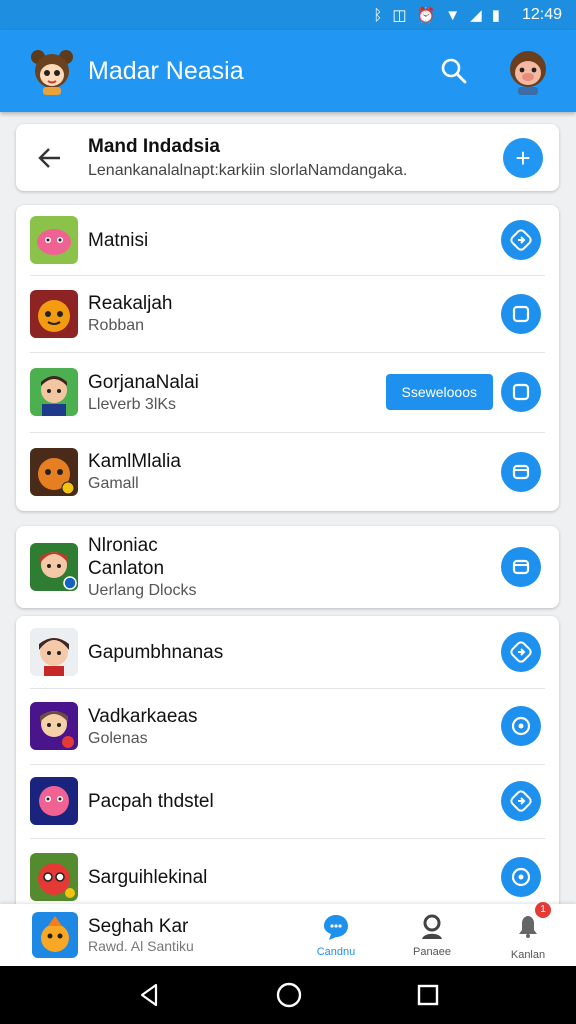 Image resolution: width=576 pixels, height=1024 pixels. I want to click on item-title: Gapumbhnanas, so click(156, 652).